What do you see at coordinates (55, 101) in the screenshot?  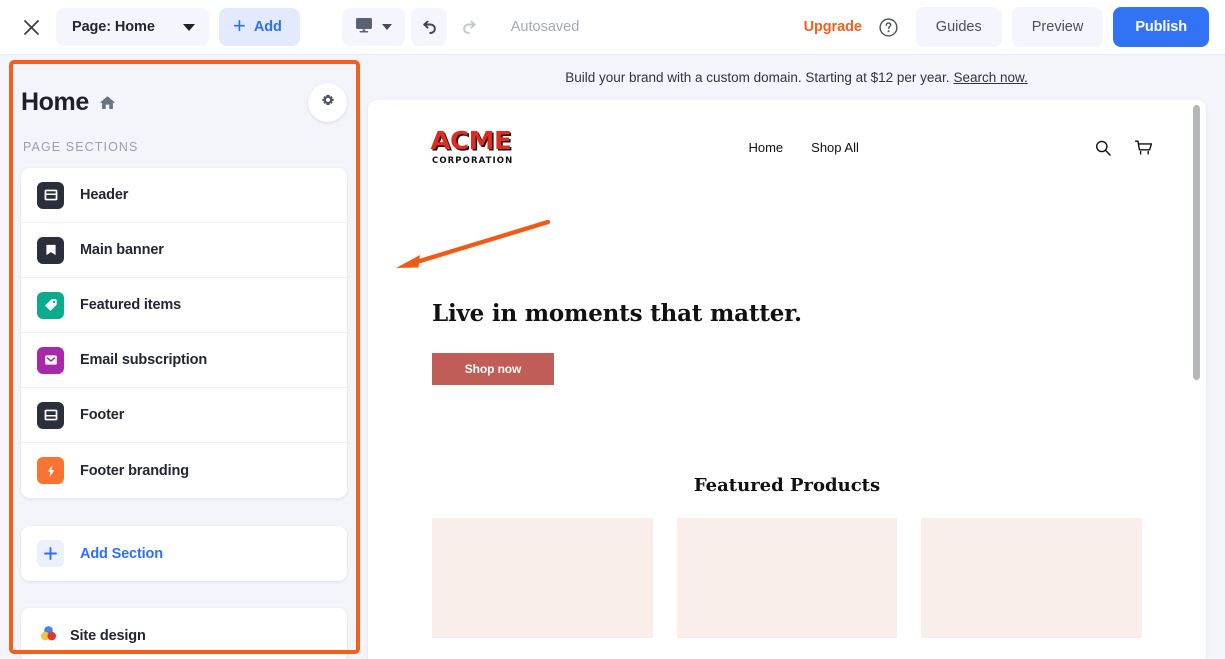 I see `page-title: Home` at bounding box center [55, 101].